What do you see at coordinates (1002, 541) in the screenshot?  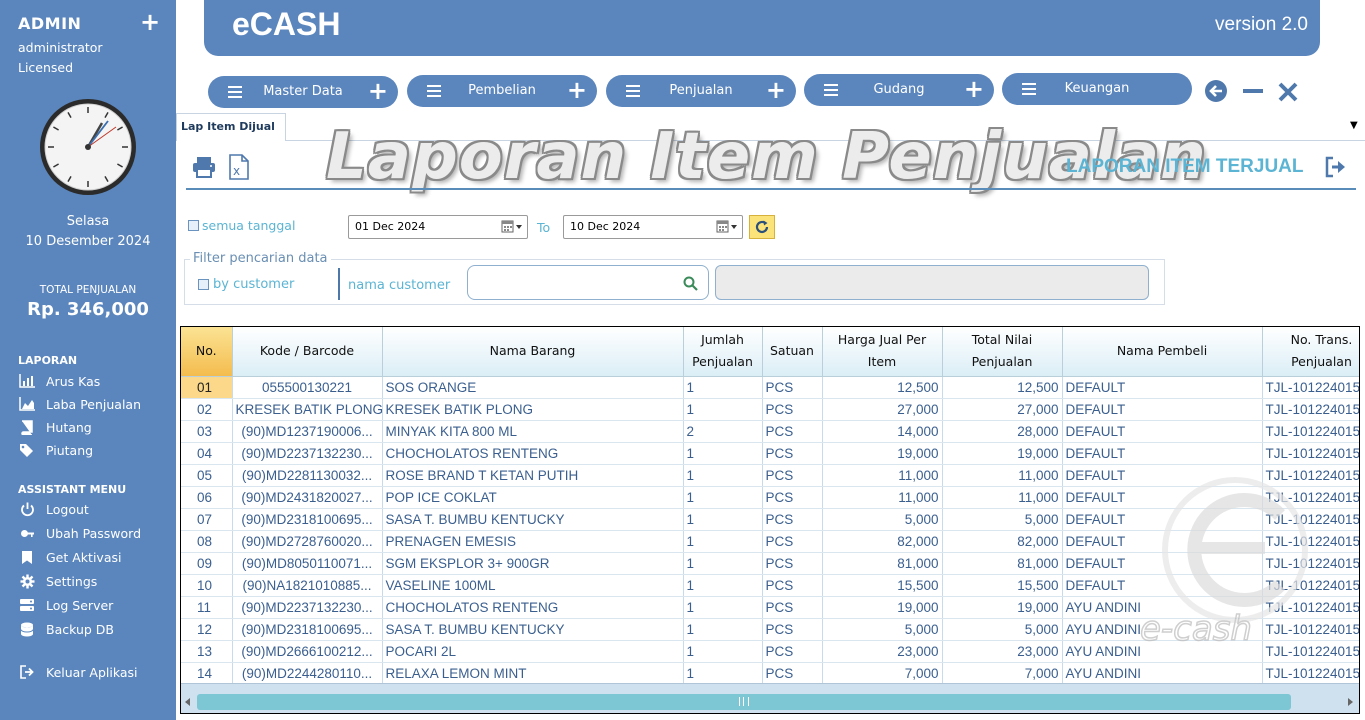 I see `table-cell: 82,000` at bounding box center [1002, 541].